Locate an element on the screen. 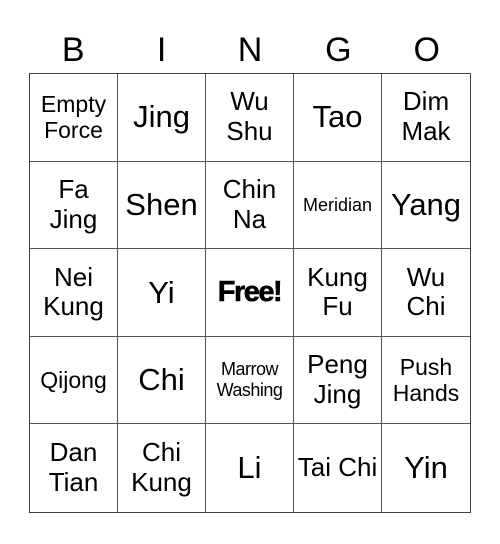  bingo-cell: Tai Chi is located at coordinates (338, 468).